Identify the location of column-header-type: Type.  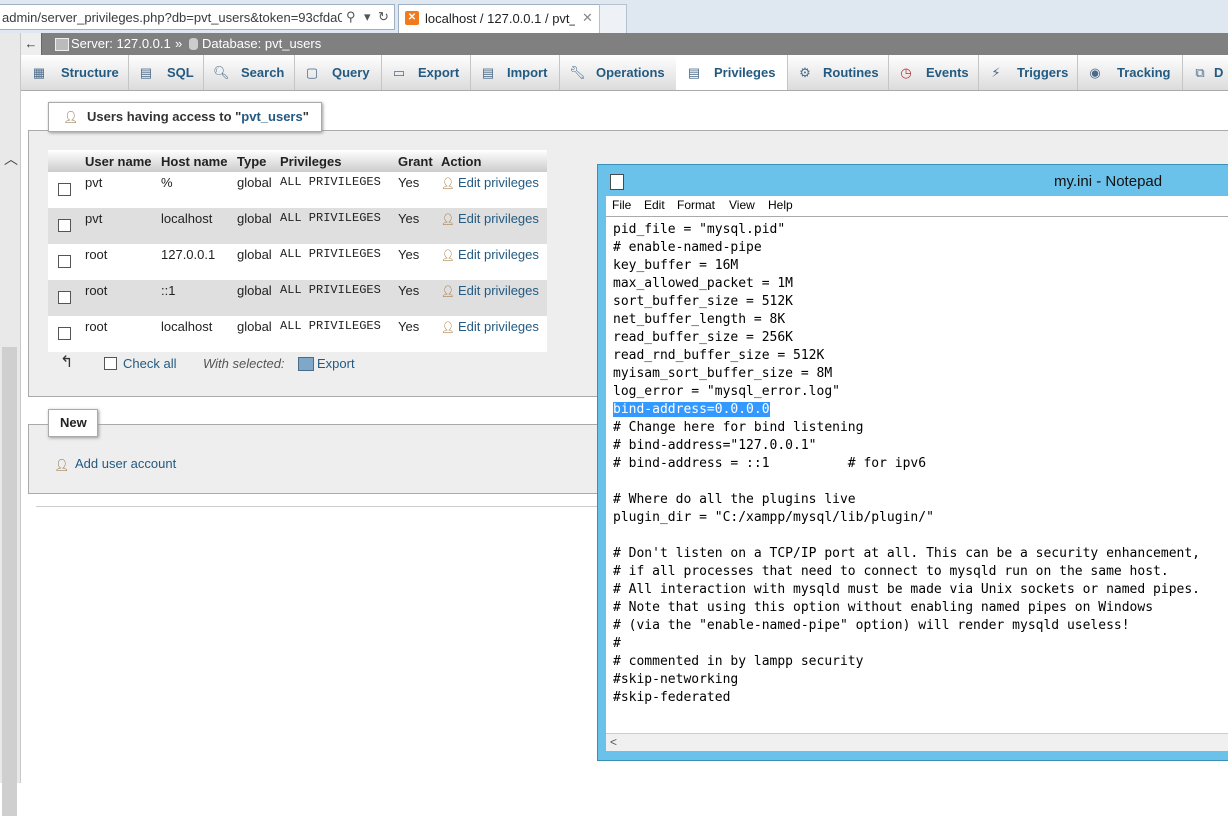
(254, 161).